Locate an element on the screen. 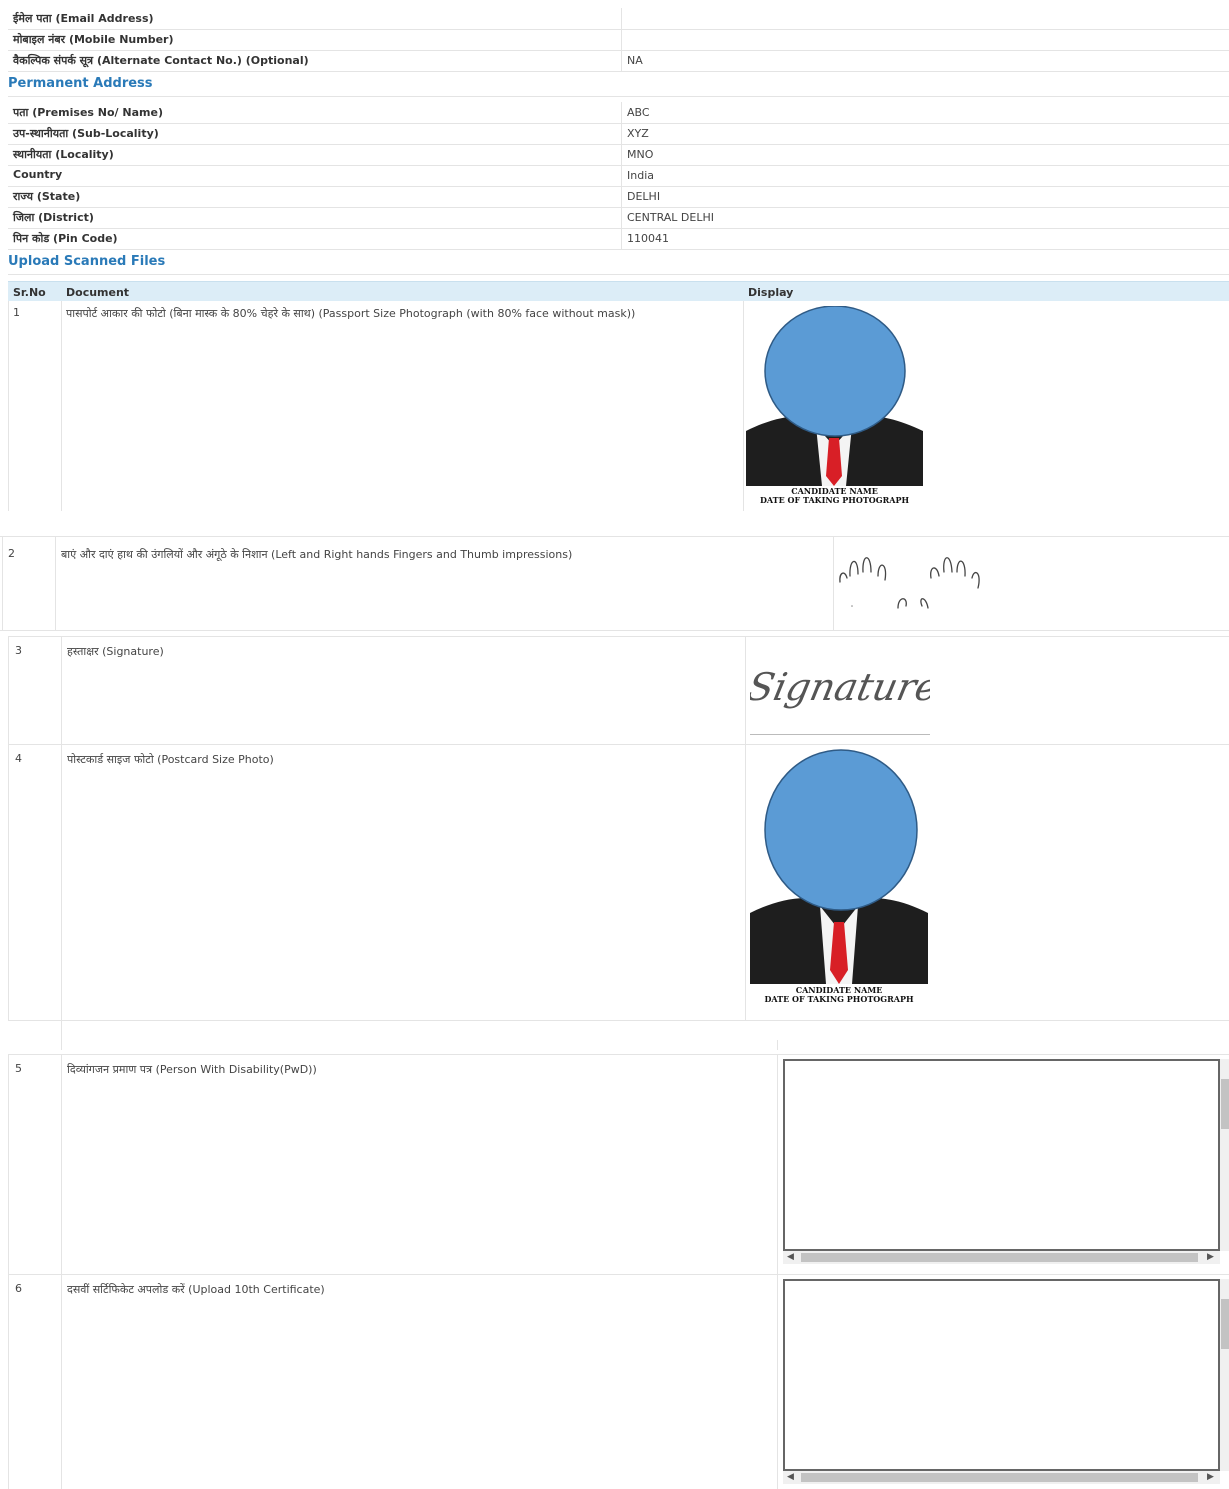 The width and height of the screenshot is (1229, 1489). mobile-label: मोबाइल नंबर (Mobile Number) is located at coordinates (93, 39).